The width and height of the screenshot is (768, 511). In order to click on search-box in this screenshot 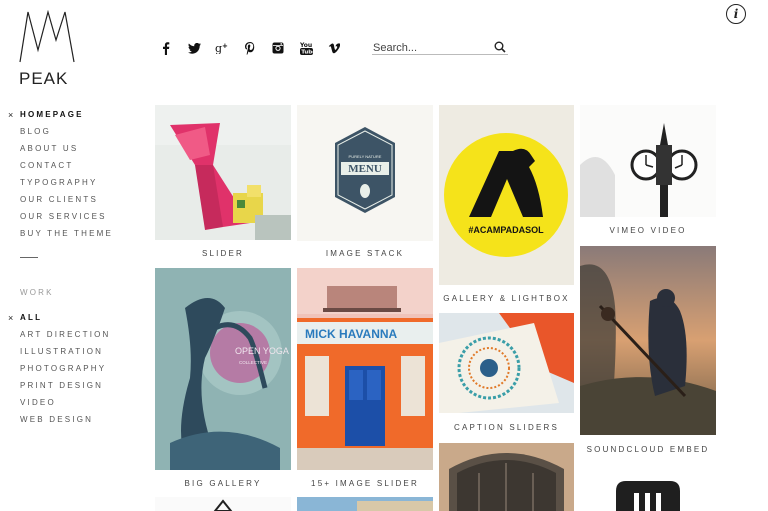, I will do `click(440, 48)`.